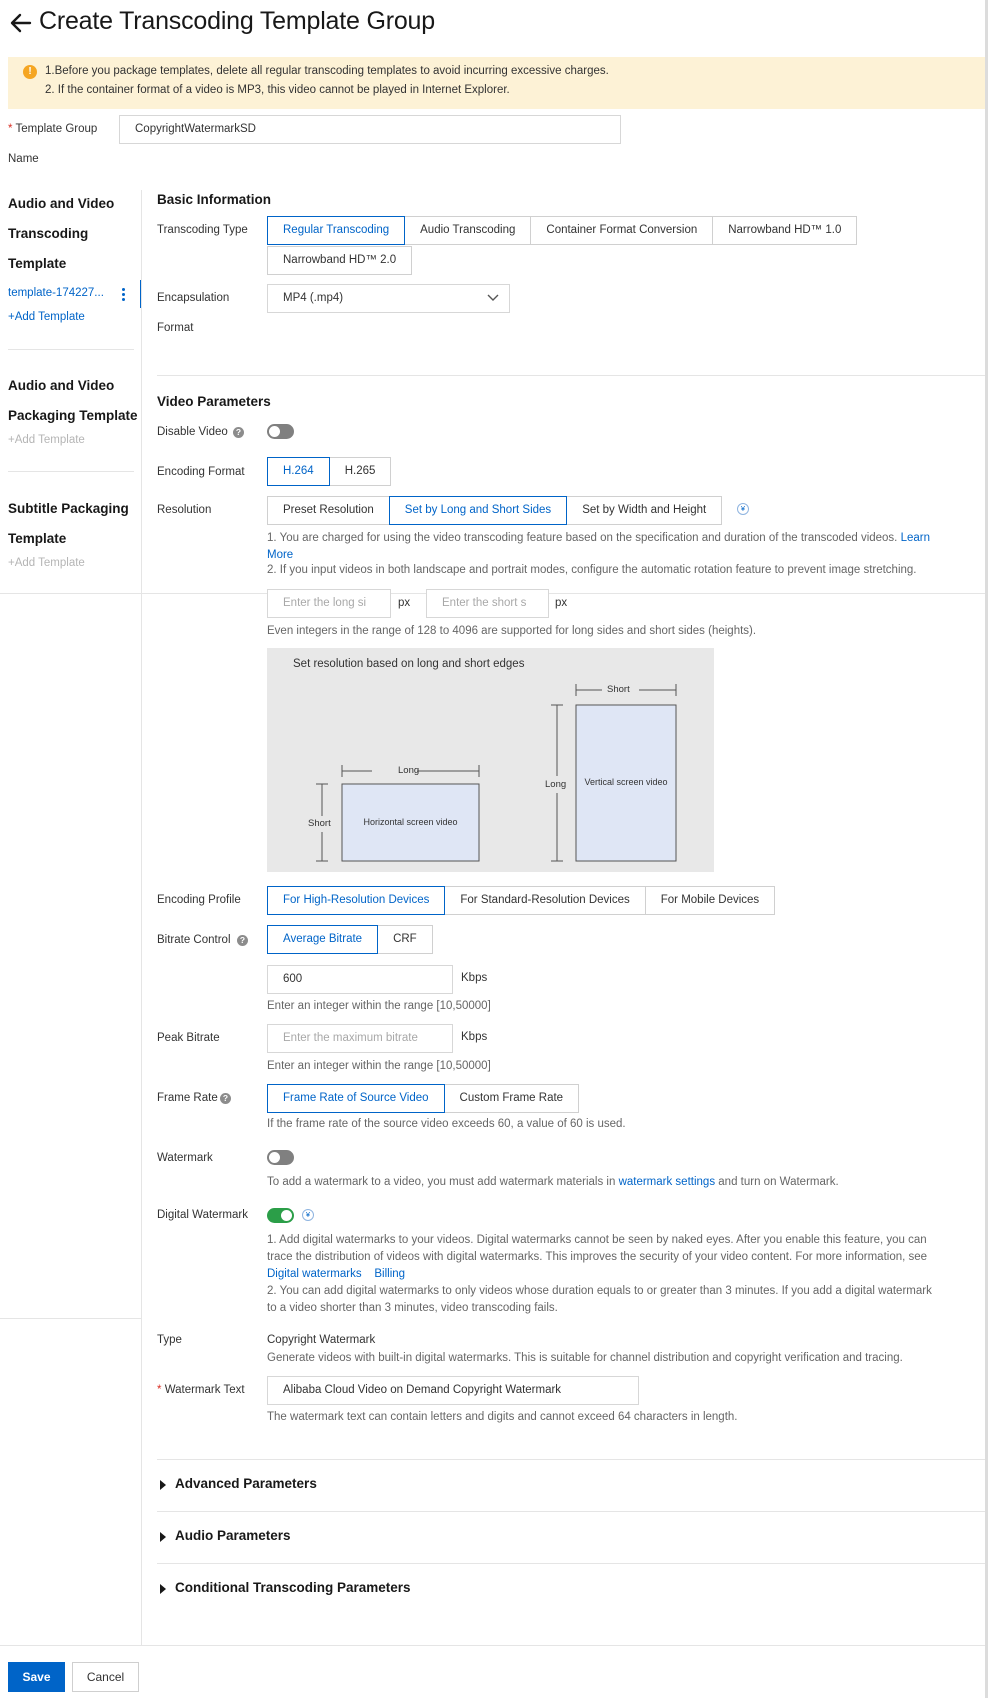 This screenshot has width=988, height=1698. Describe the element at coordinates (545, 900) in the screenshot. I see `profile-standard-resolution: For Standard-Resolution Devices` at that location.